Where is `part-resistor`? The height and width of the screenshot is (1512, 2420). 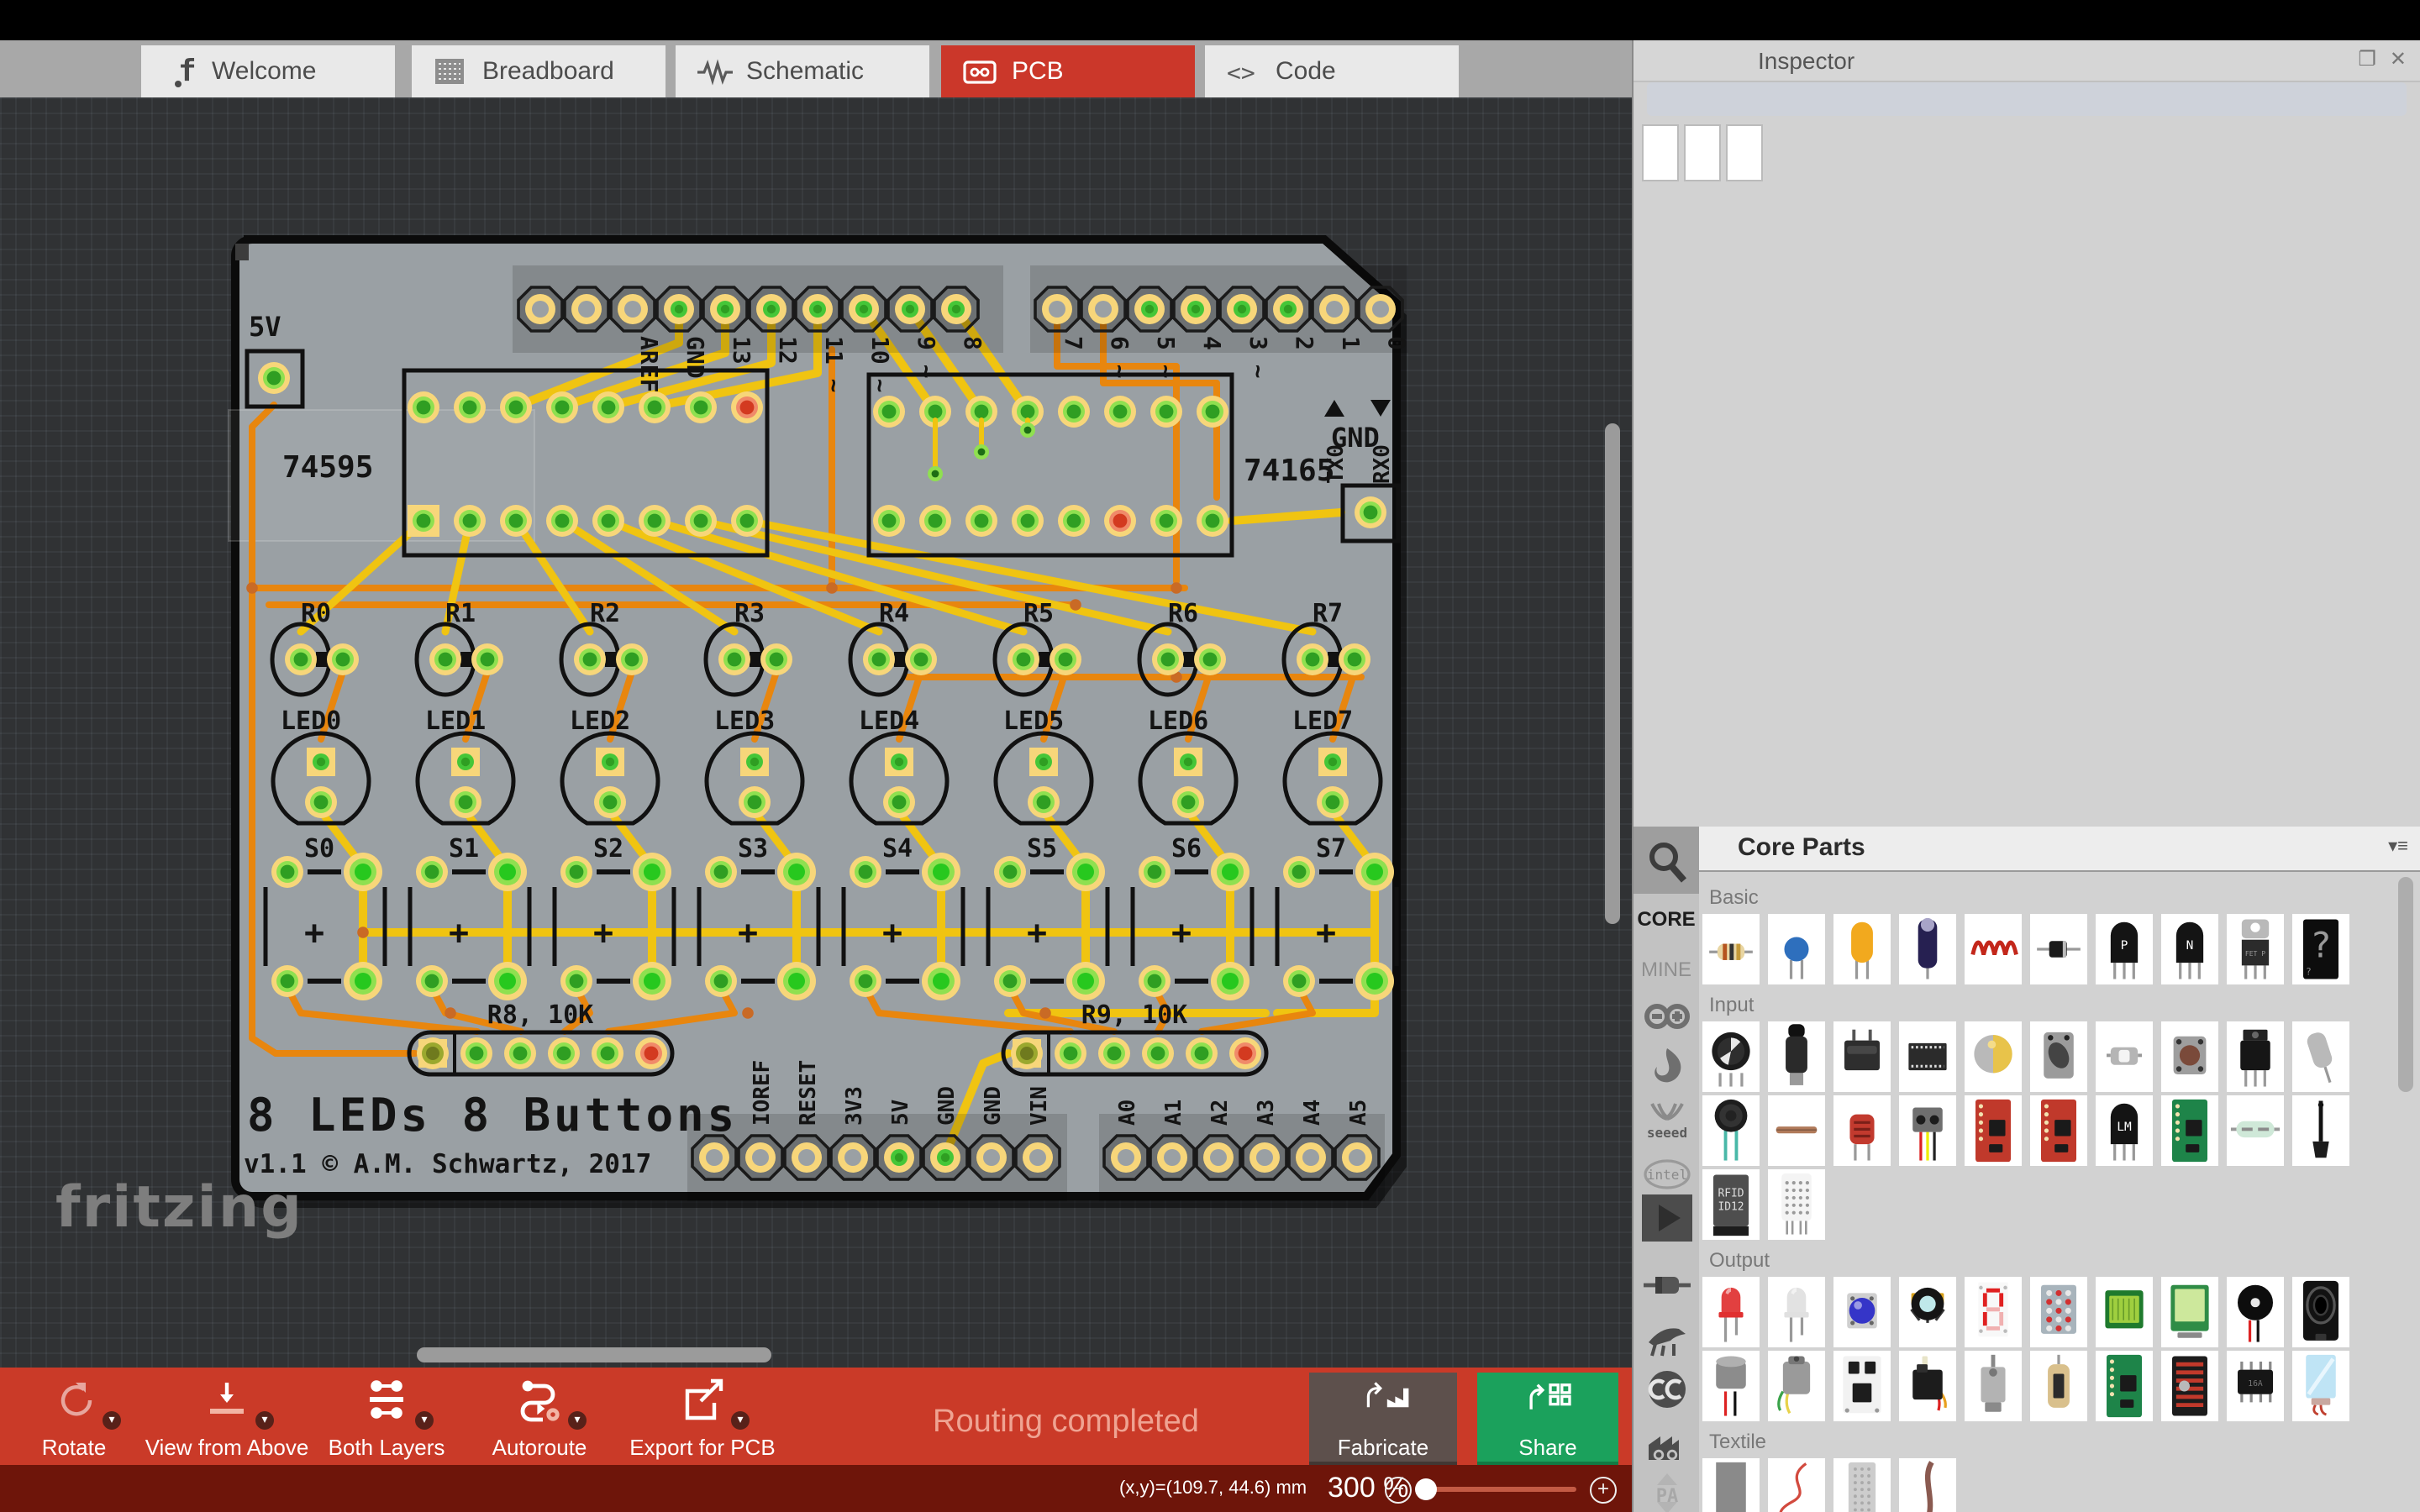 part-resistor is located at coordinates (1731, 949).